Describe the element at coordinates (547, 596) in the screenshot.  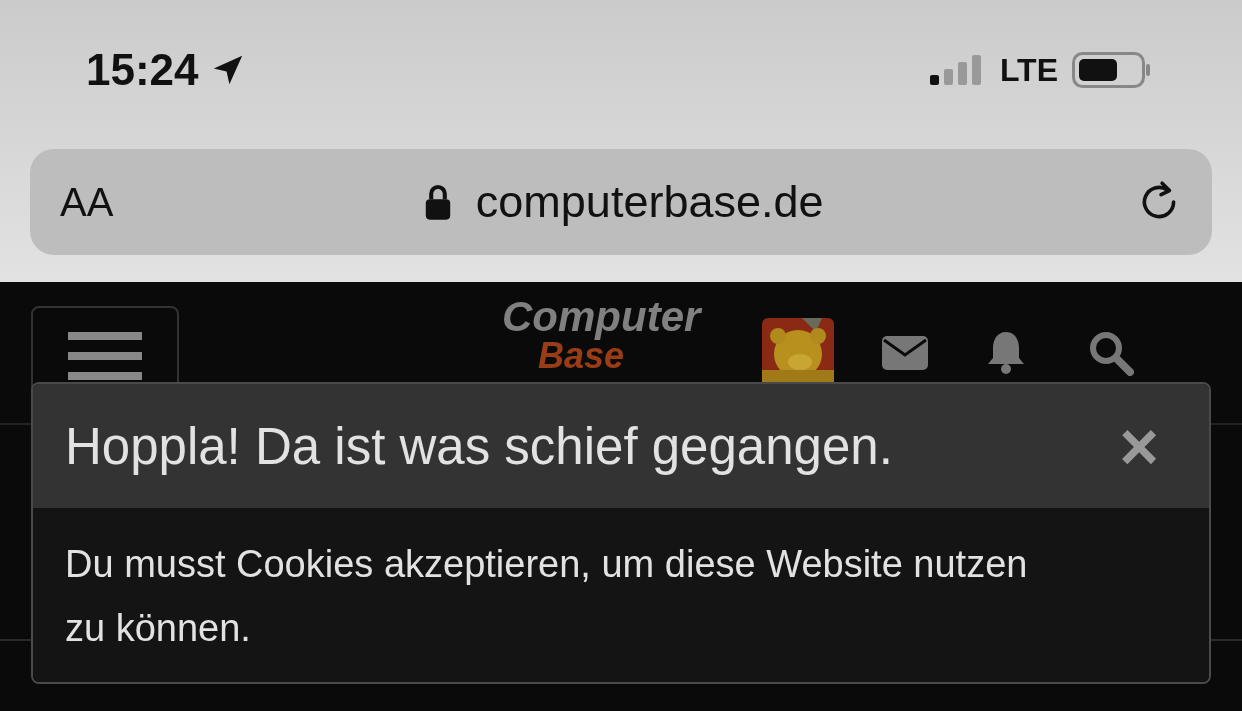
I see `dialog-message: Du musst Cookies akzeptieren, um diese Website nutzen zu können.` at that location.